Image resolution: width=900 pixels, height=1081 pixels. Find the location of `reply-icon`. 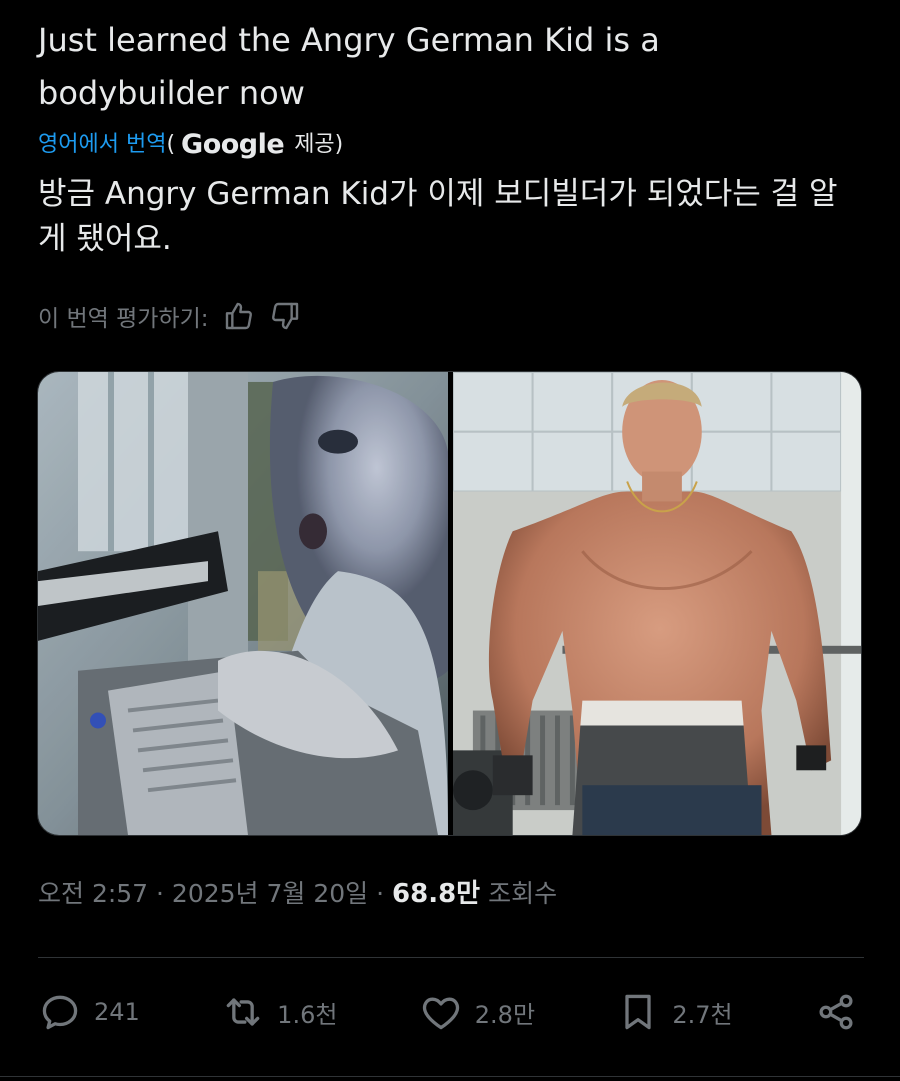

reply-icon is located at coordinates (60, 1012).